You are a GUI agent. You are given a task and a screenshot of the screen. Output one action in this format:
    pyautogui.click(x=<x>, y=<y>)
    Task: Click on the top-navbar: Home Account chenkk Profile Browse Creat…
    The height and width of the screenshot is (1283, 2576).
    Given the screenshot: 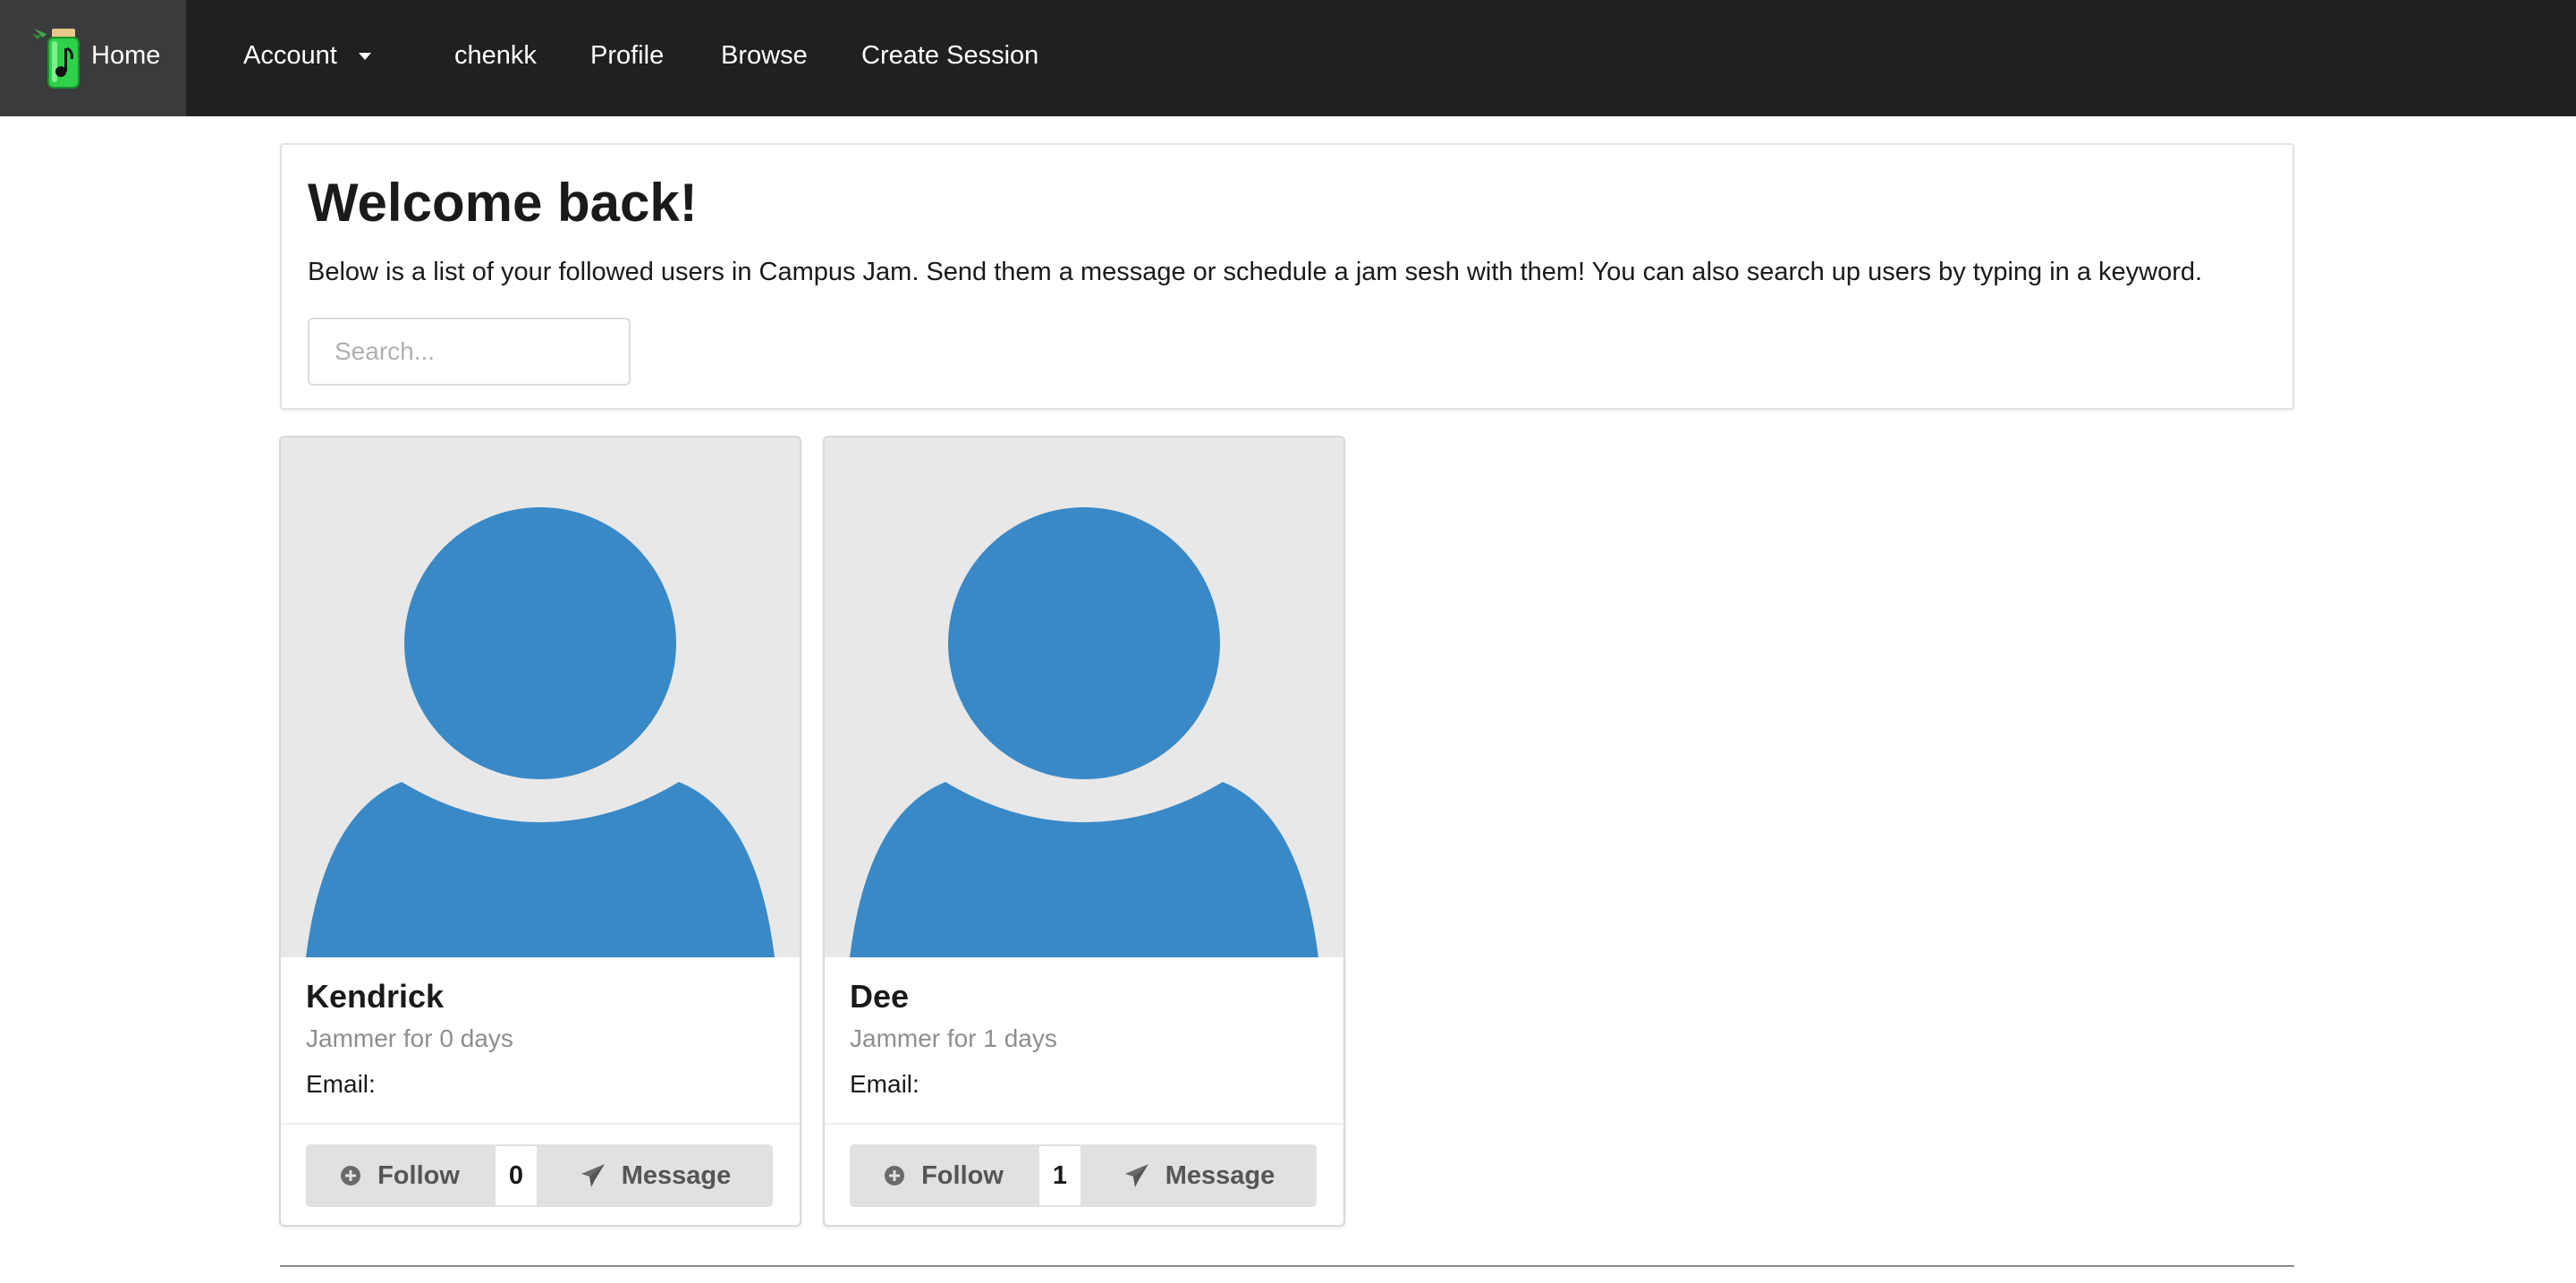 What is the action you would take?
    pyautogui.click(x=1288, y=58)
    